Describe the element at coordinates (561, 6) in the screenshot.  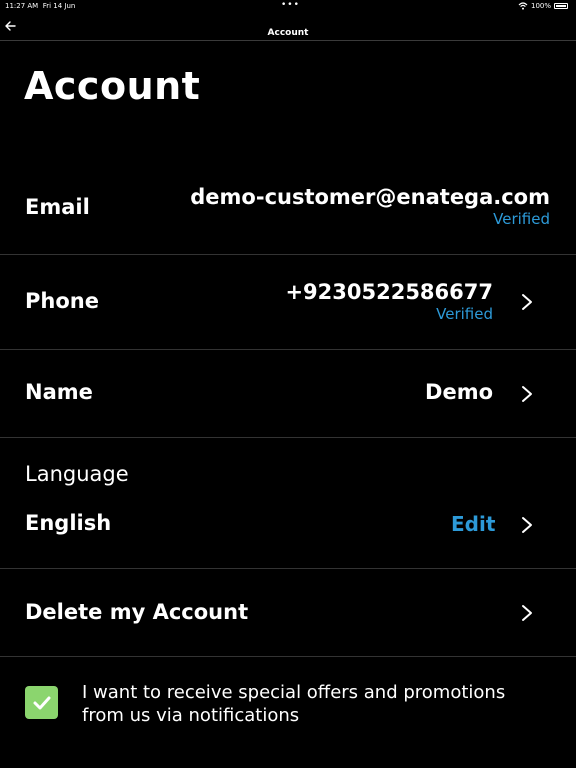
I see `battery-icon` at that location.